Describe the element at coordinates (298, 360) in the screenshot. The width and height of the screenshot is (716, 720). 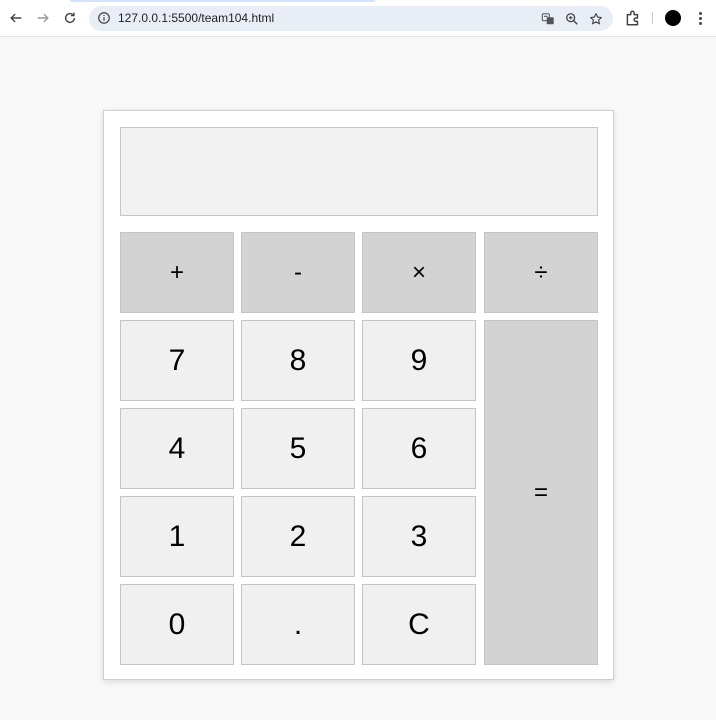
I see `digit-8-button: 8` at that location.